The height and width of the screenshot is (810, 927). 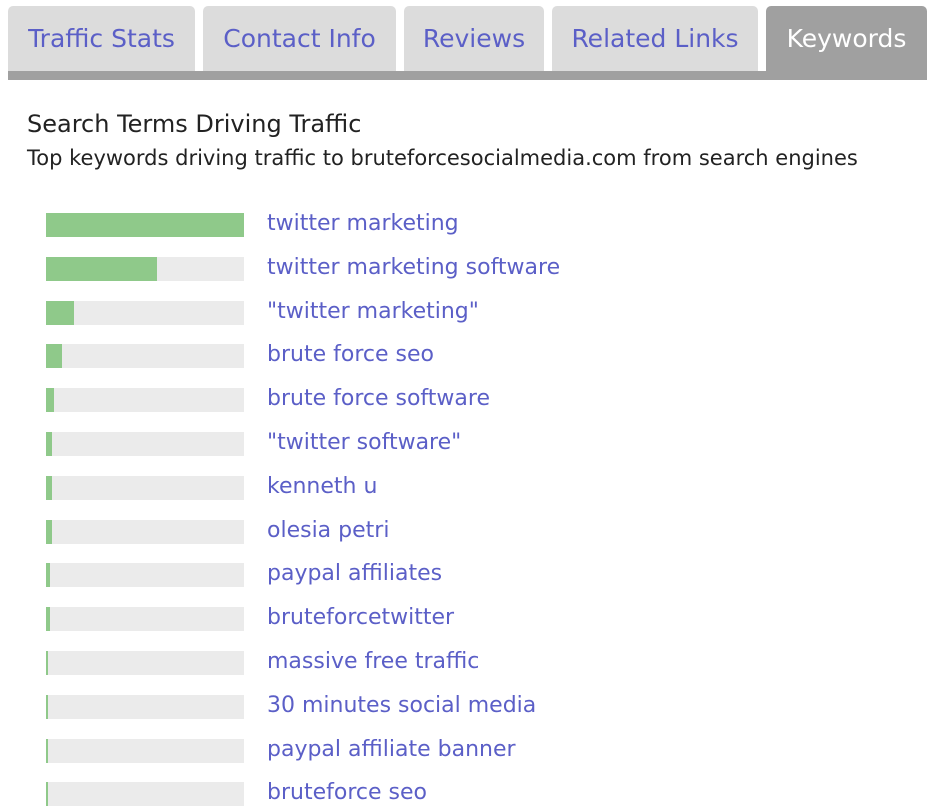 I want to click on keyword-link: kenneth u, so click(x=322, y=487).